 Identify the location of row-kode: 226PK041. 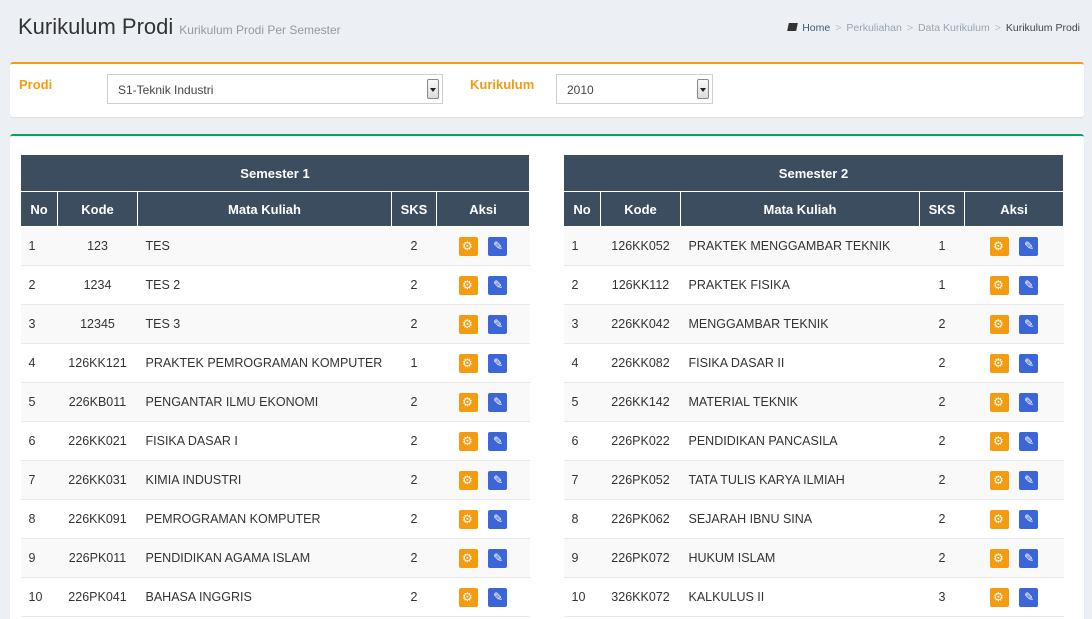
(97, 597).